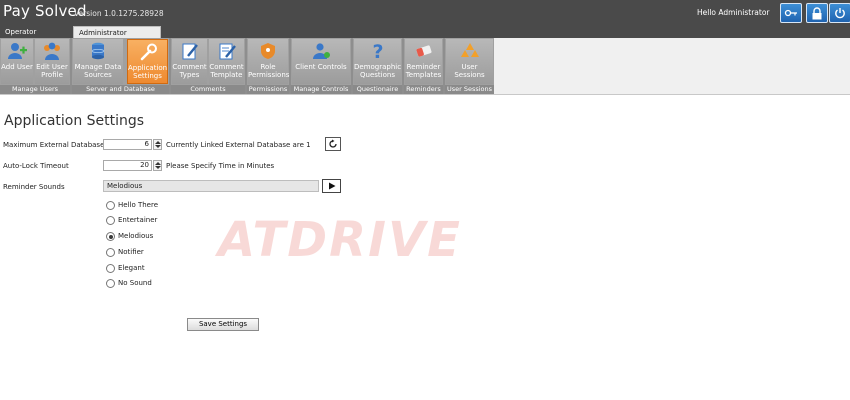 The width and height of the screenshot is (850, 400). Describe the element at coordinates (138, 205) in the screenshot. I see `radio-label: Hello There` at that location.